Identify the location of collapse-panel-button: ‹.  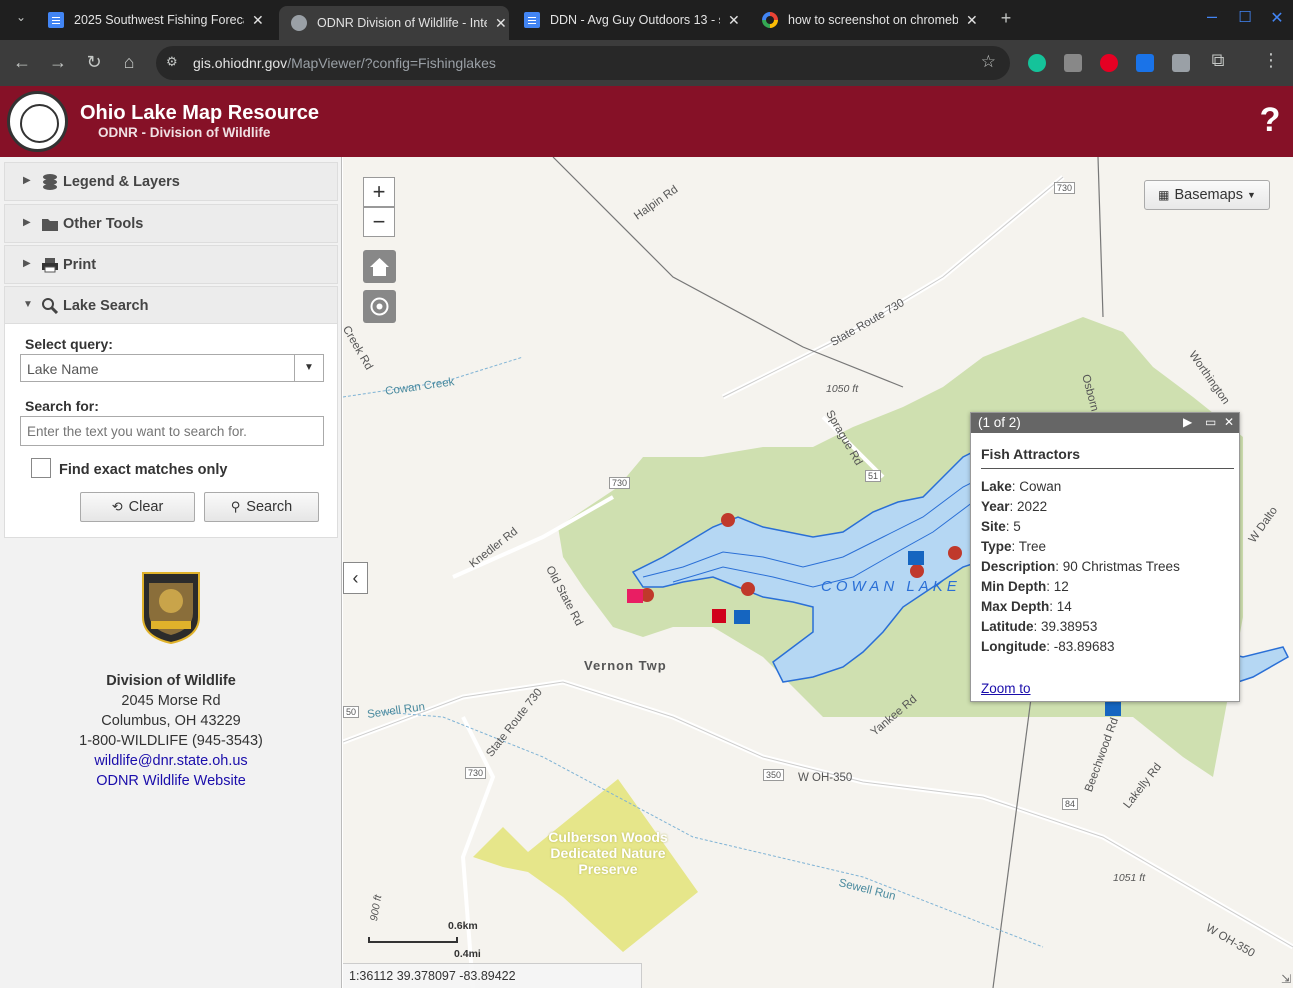
(355, 578).